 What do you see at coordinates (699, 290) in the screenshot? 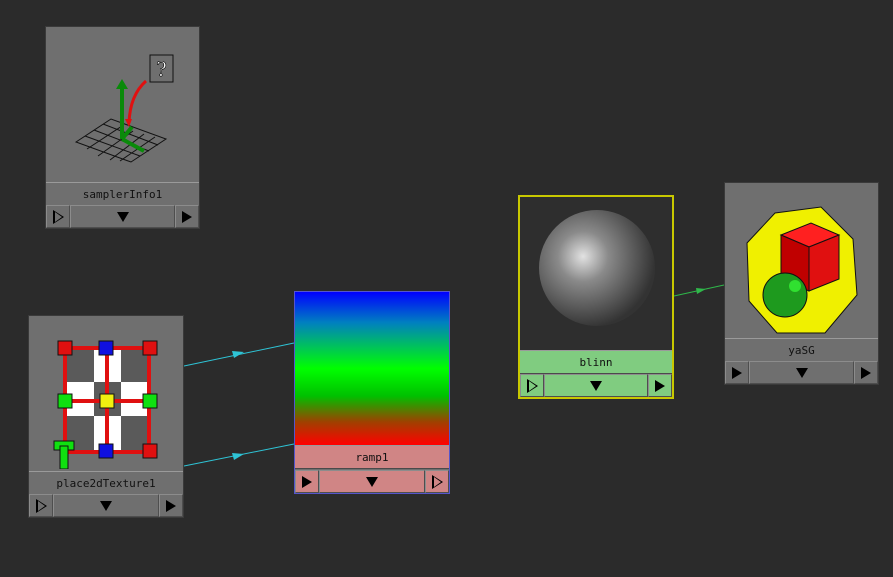
I see `connection-blinn-to-yasg` at bounding box center [699, 290].